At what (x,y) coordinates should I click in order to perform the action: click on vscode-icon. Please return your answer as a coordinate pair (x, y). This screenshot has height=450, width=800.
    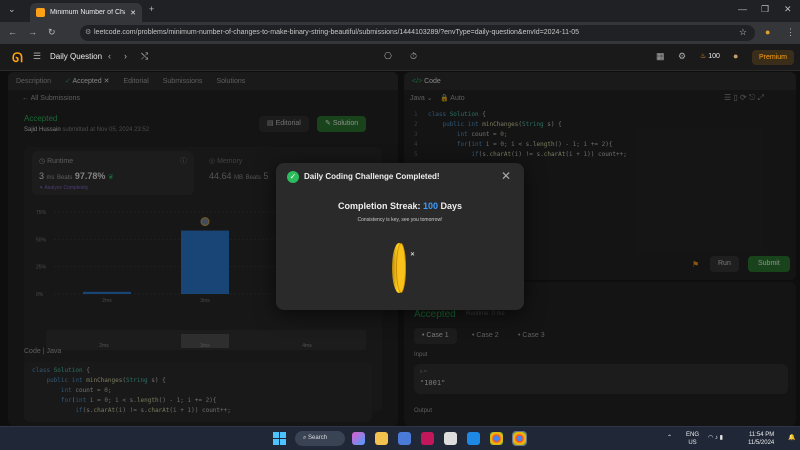
    Looking at the image, I should click on (473, 438).